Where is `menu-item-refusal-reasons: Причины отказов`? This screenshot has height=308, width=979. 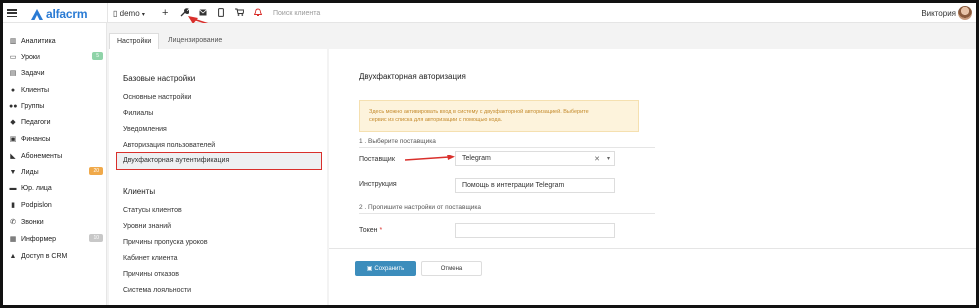 menu-item-refusal-reasons: Причины отказов is located at coordinates (151, 274).